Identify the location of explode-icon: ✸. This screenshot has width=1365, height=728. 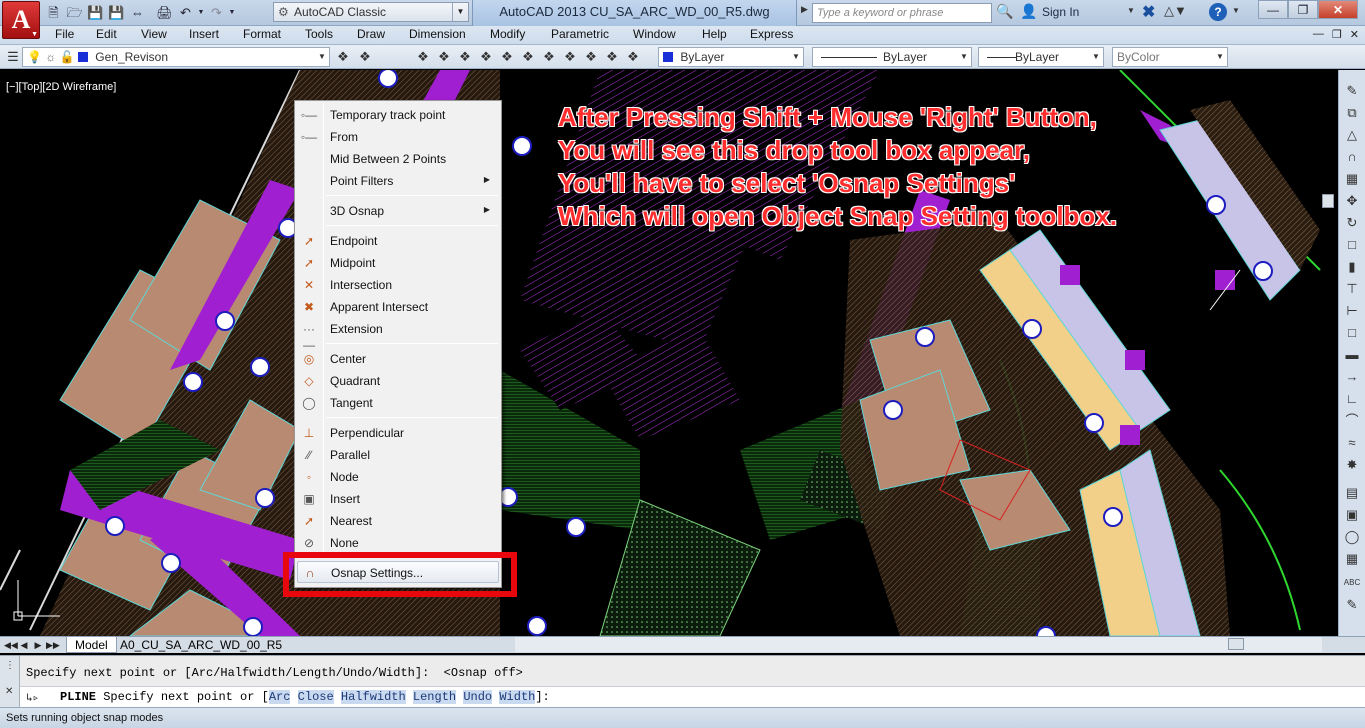
(1352, 465).